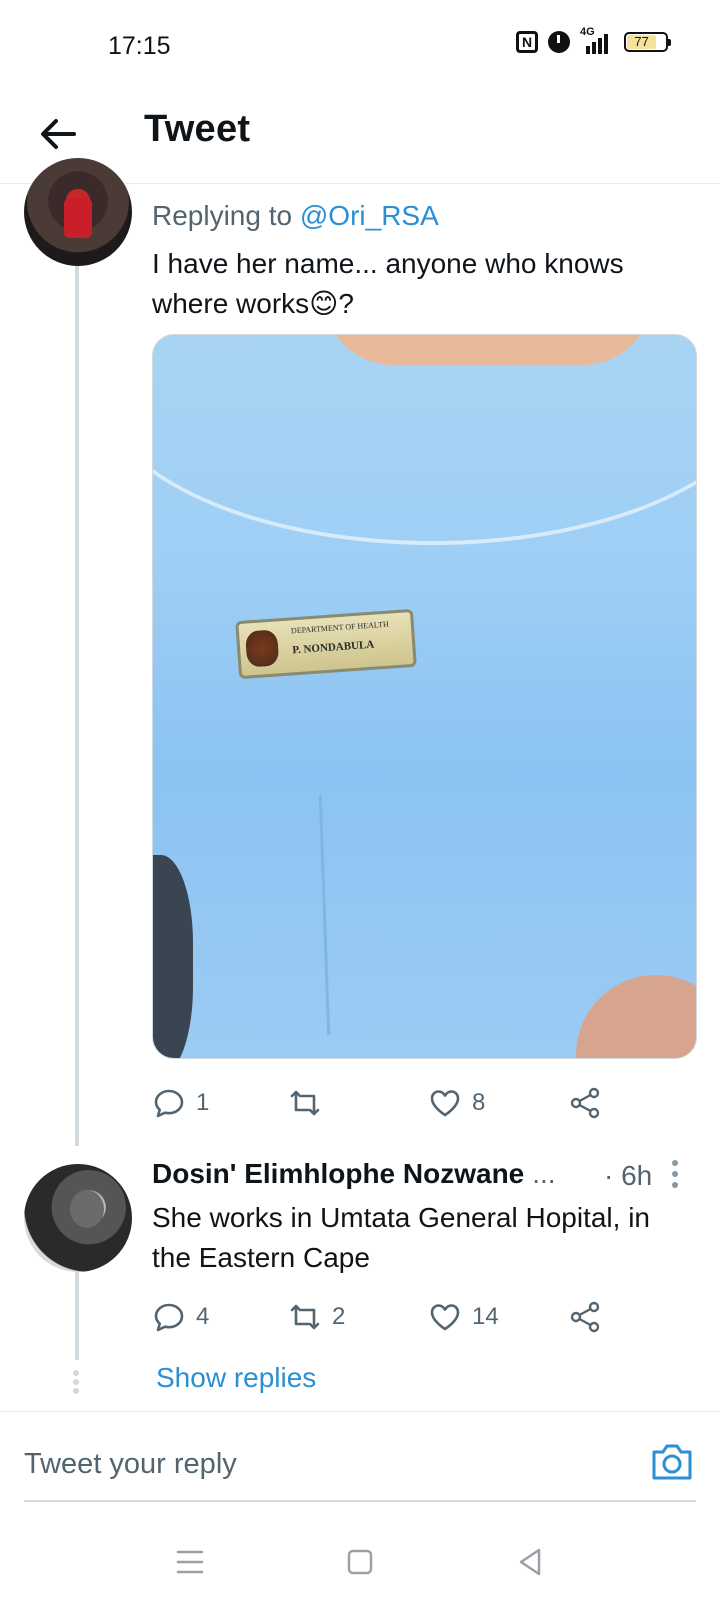  What do you see at coordinates (173, 956) in the screenshot?
I see `image-shadow` at bounding box center [173, 956].